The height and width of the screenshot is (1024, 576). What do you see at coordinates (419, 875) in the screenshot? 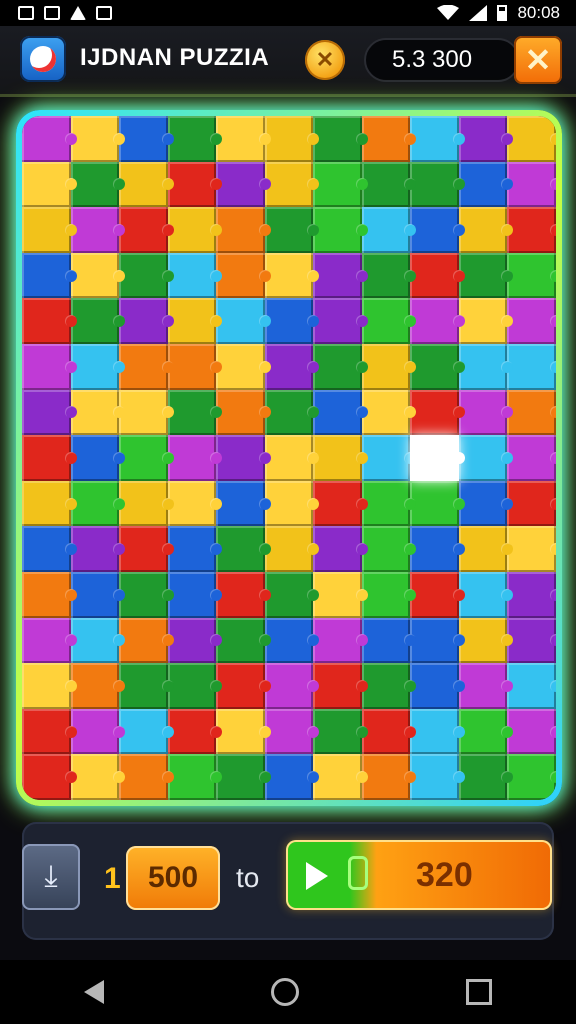
I see `play-button: 320` at bounding box center [419, 875].